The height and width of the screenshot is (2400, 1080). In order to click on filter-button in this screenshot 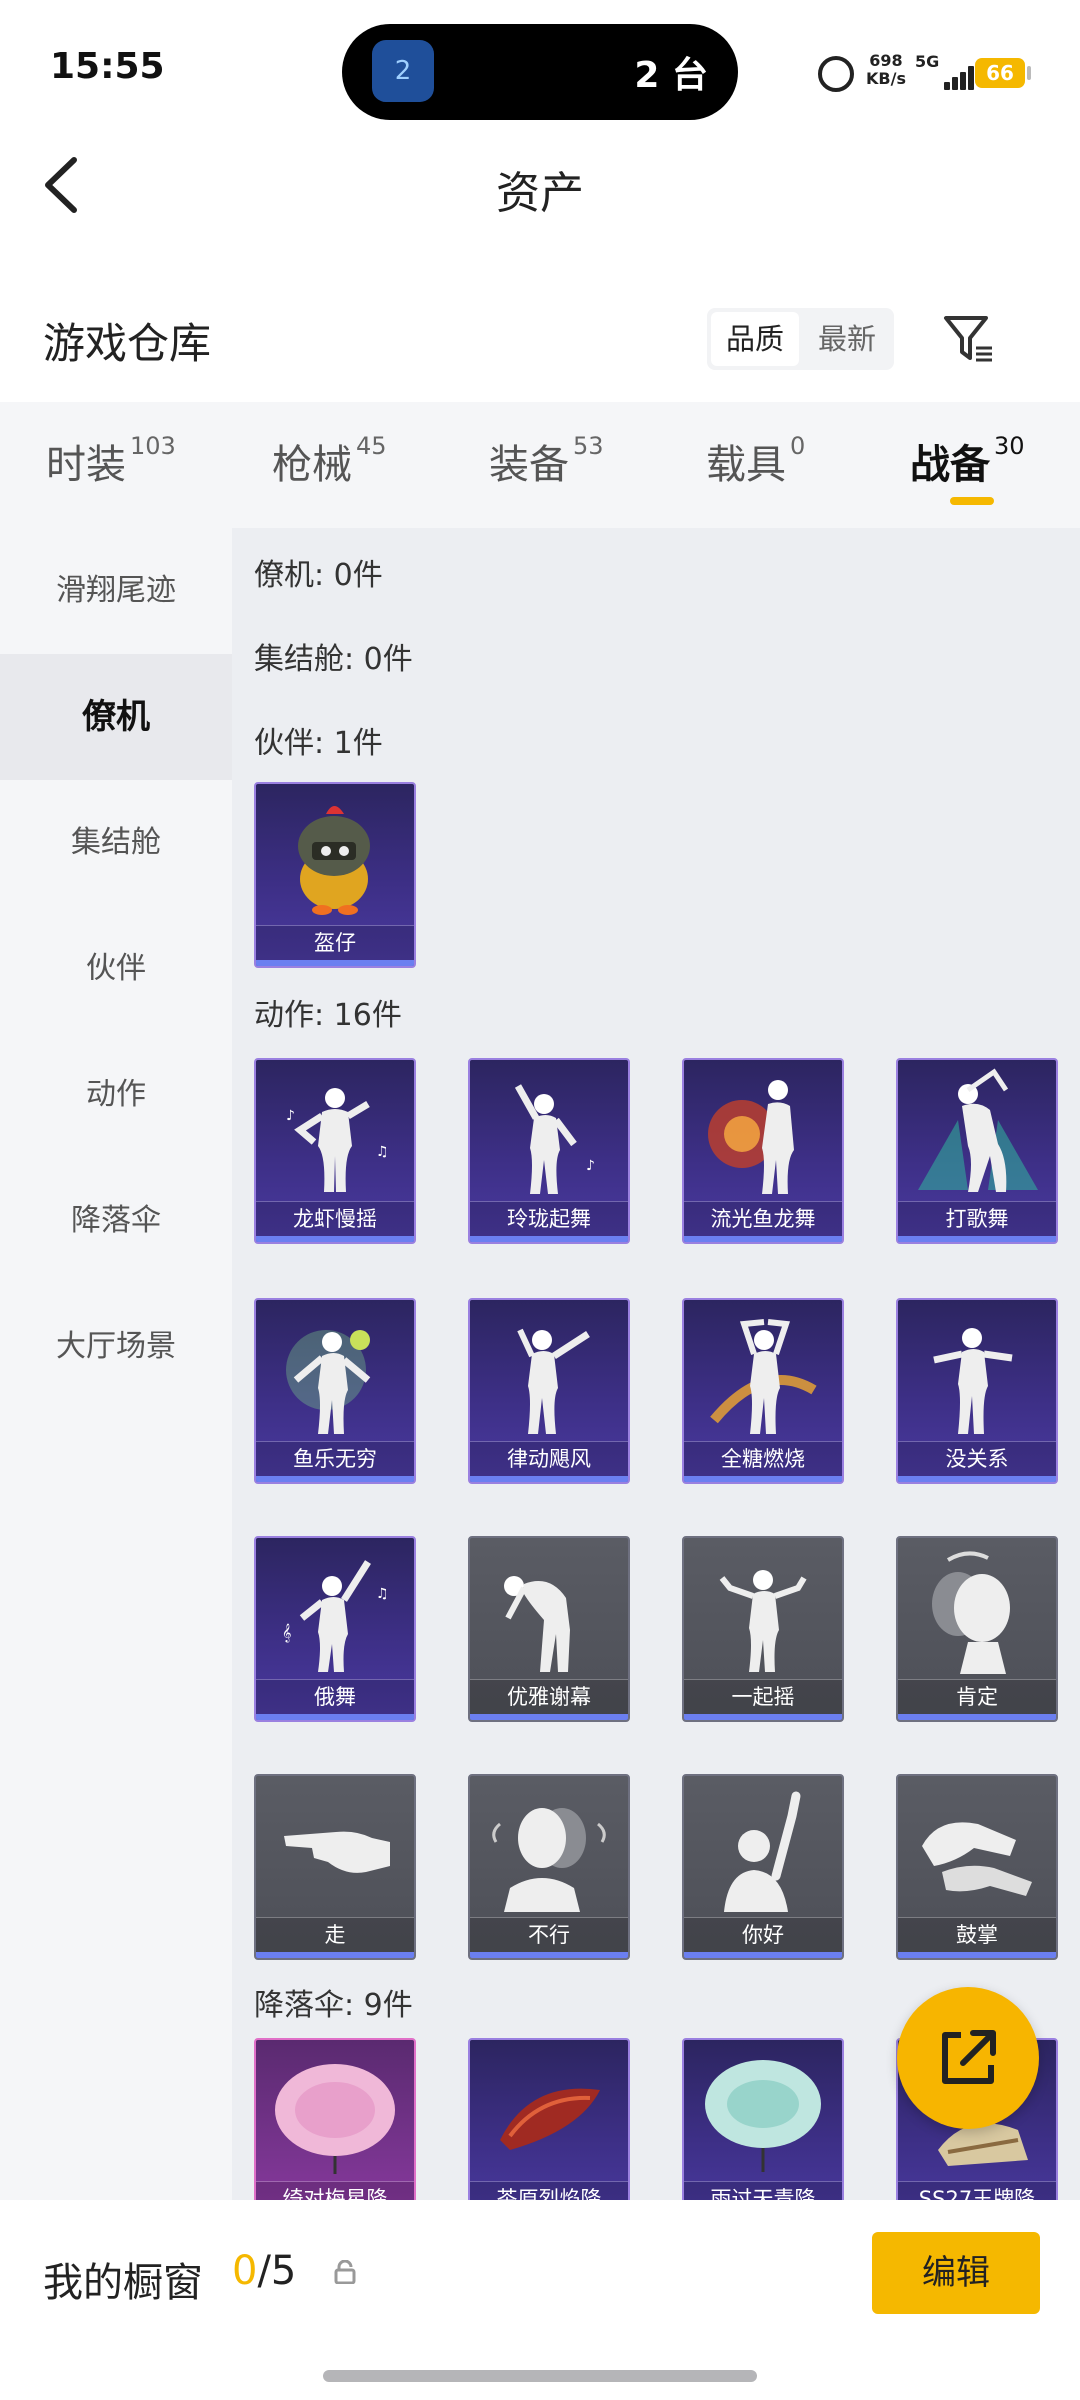, I will do `click(969, 339)`.